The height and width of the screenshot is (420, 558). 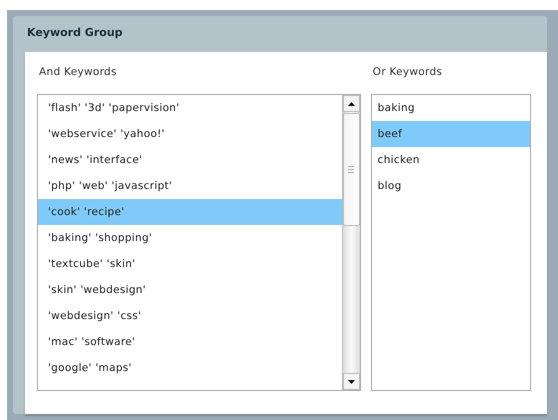 I want to click on keyword-list-item: 'google' 'maps', so click(x=190, y=368).